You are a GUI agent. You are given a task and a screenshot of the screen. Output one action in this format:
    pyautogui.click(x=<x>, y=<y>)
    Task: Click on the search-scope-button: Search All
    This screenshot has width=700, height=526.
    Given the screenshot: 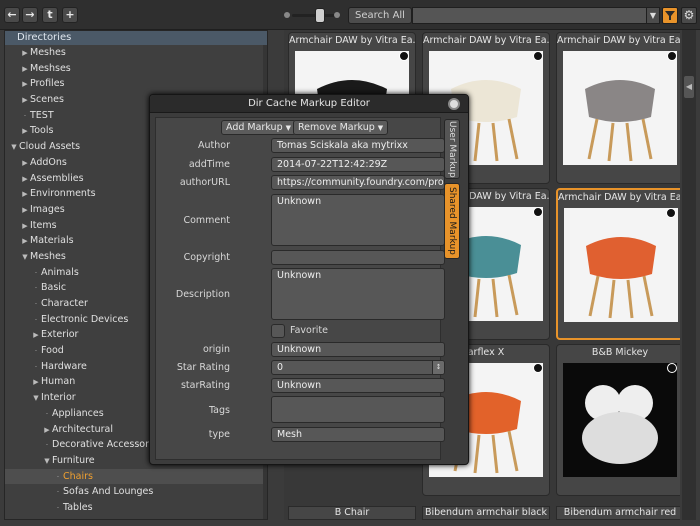 What is the action you would take?
    pyautogui.click(x=380, y=15)
    